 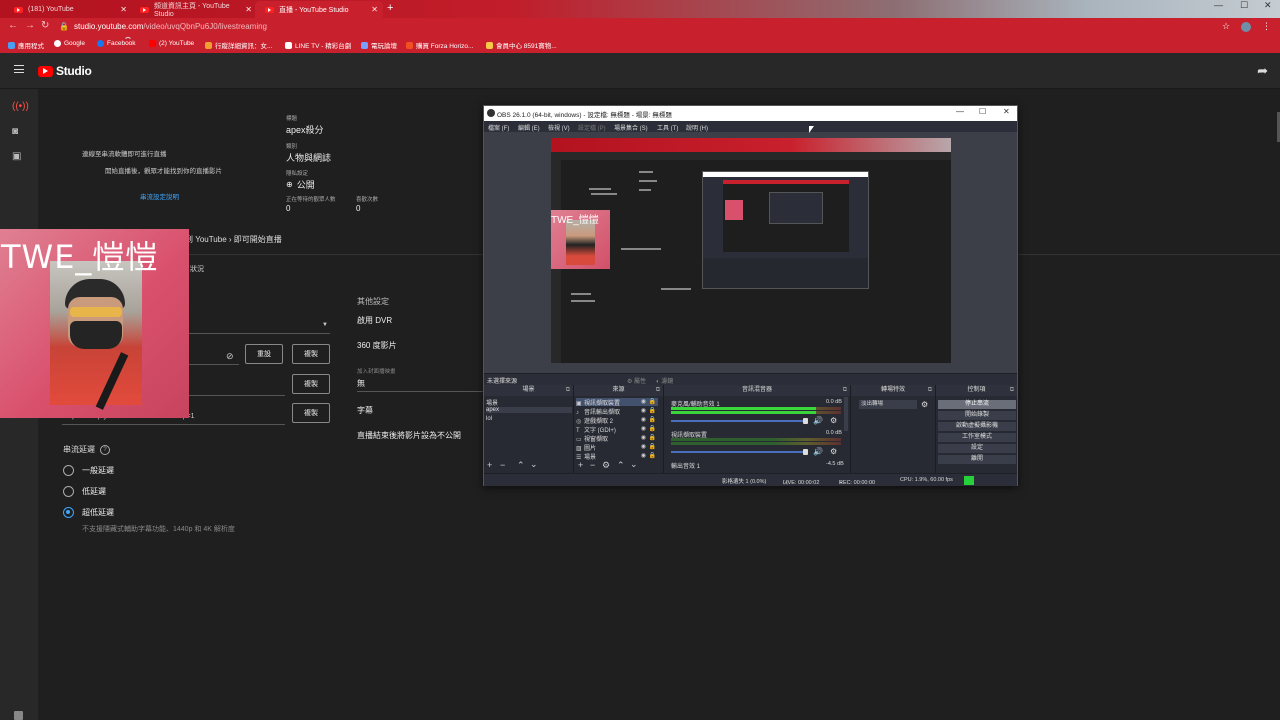 I want to click on feedback-icon, so click(x=18, y=715).